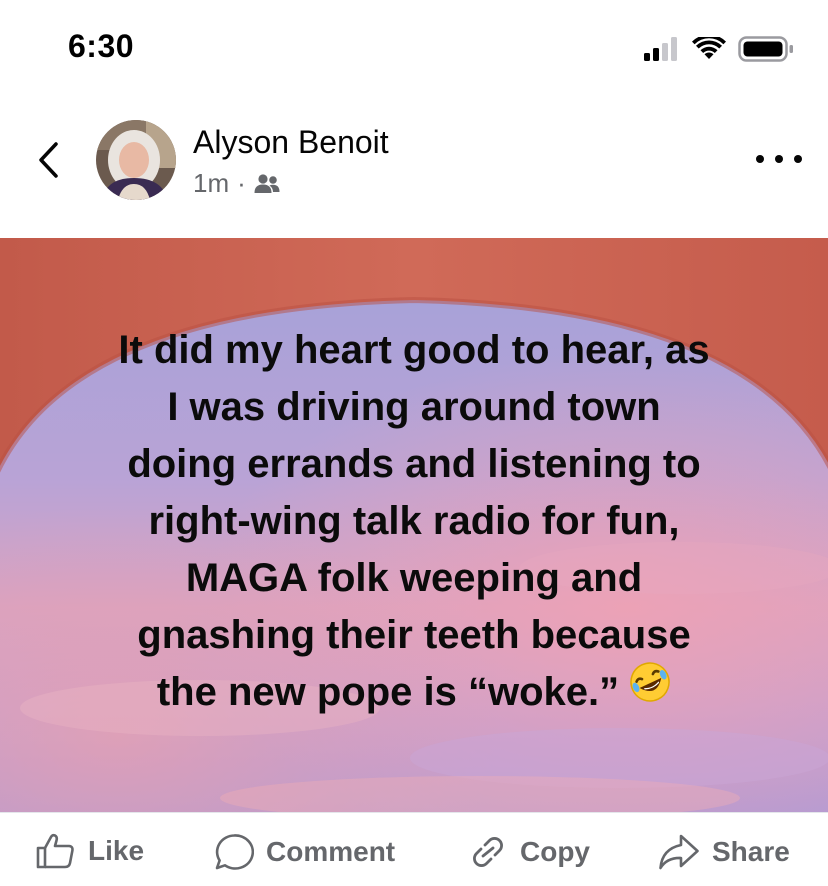 Image resolution: width=828 pixels, height=886 pixels. I want to click on post-timestamp: 1m, so click(211, 183).